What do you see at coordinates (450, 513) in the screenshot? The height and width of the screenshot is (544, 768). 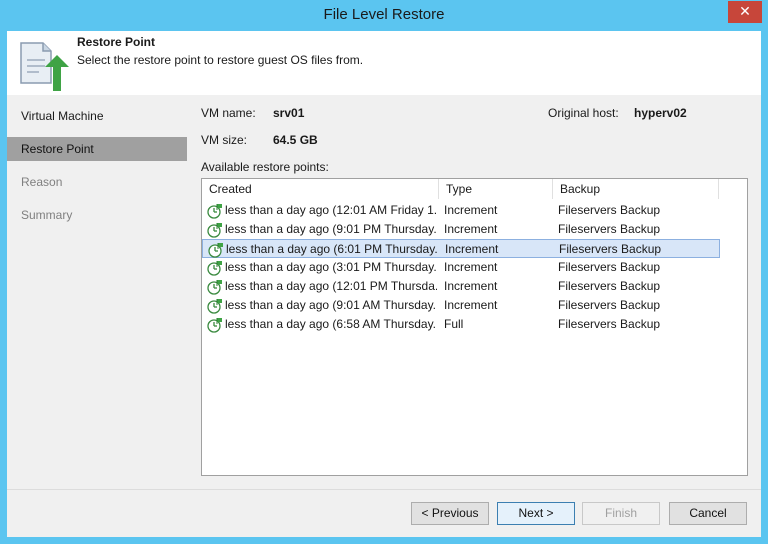 I see `previous-button: < Previous` at bounding box center [450, 513].